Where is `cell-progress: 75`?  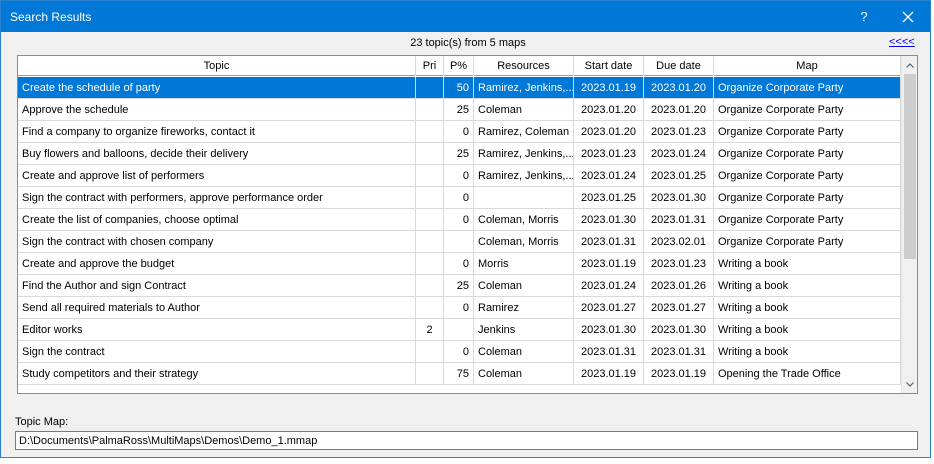
cell-progress: 75 is located at coordinates (459, 373).